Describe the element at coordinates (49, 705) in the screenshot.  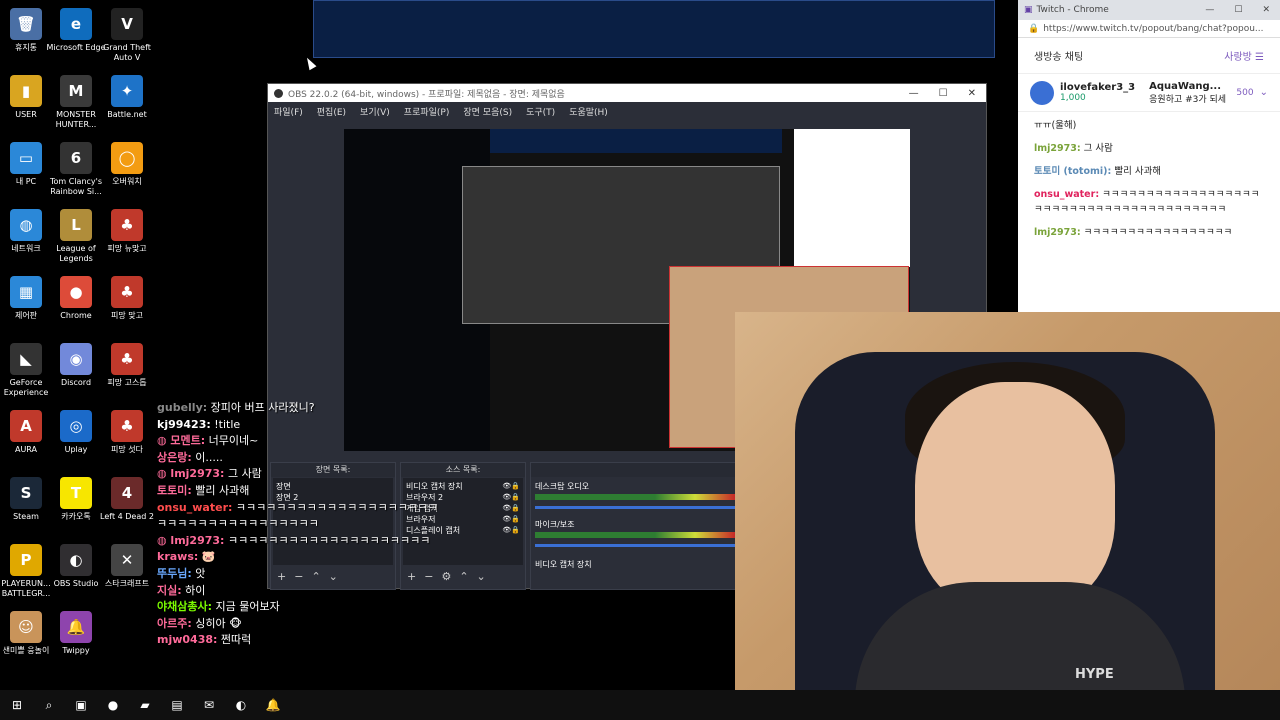
I see `search-icon: ⌕` at that location.